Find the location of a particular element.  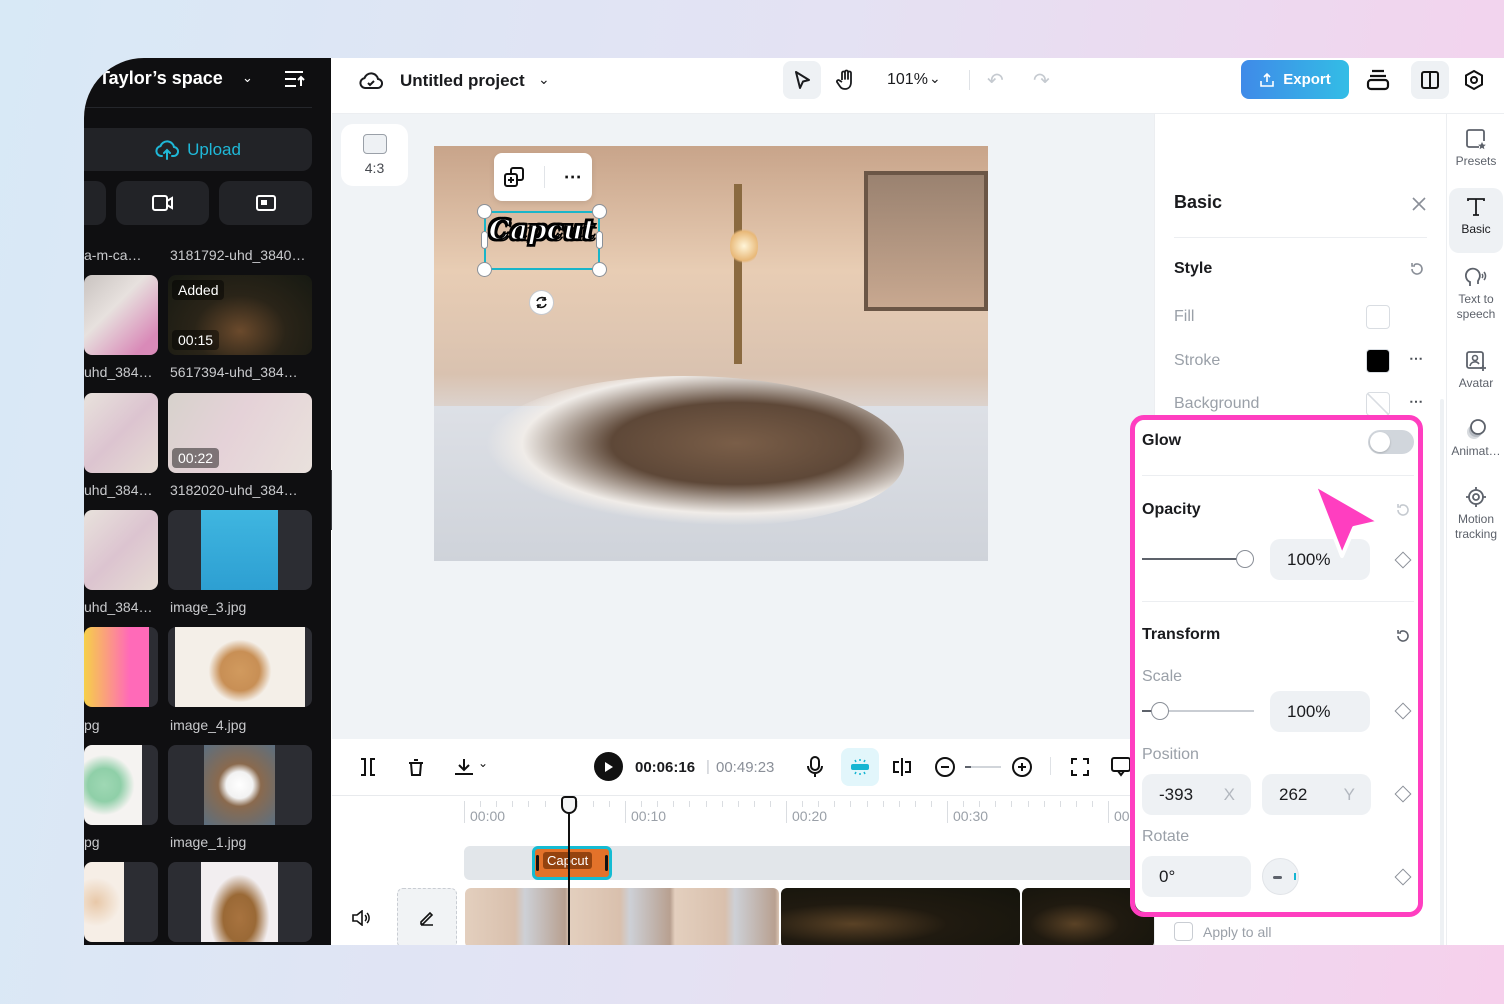

media-thumbnail: Added 00:15 is located at coordinates (240, 315).